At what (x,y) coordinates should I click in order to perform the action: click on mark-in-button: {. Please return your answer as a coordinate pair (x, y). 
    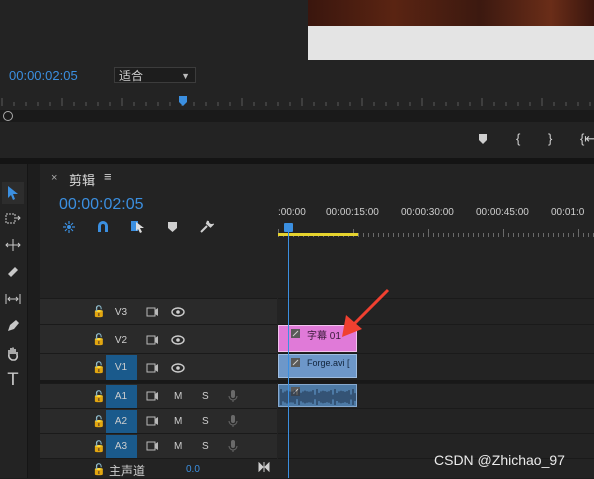
    Looking at the image, I should click on (518, 138).